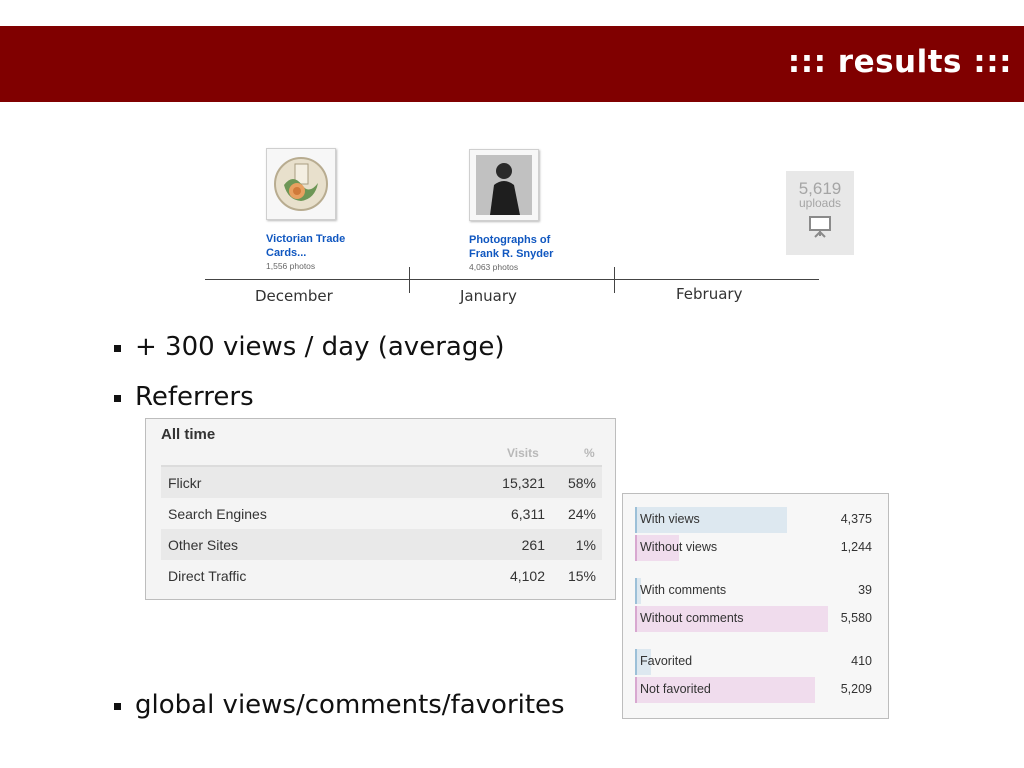 The height and width of the screenshot is (768, 1024). What do you see at coordinates (523, 482) in the screenshot?
I see `referrer-visits: 15,321` at bounding box center [523, 482].